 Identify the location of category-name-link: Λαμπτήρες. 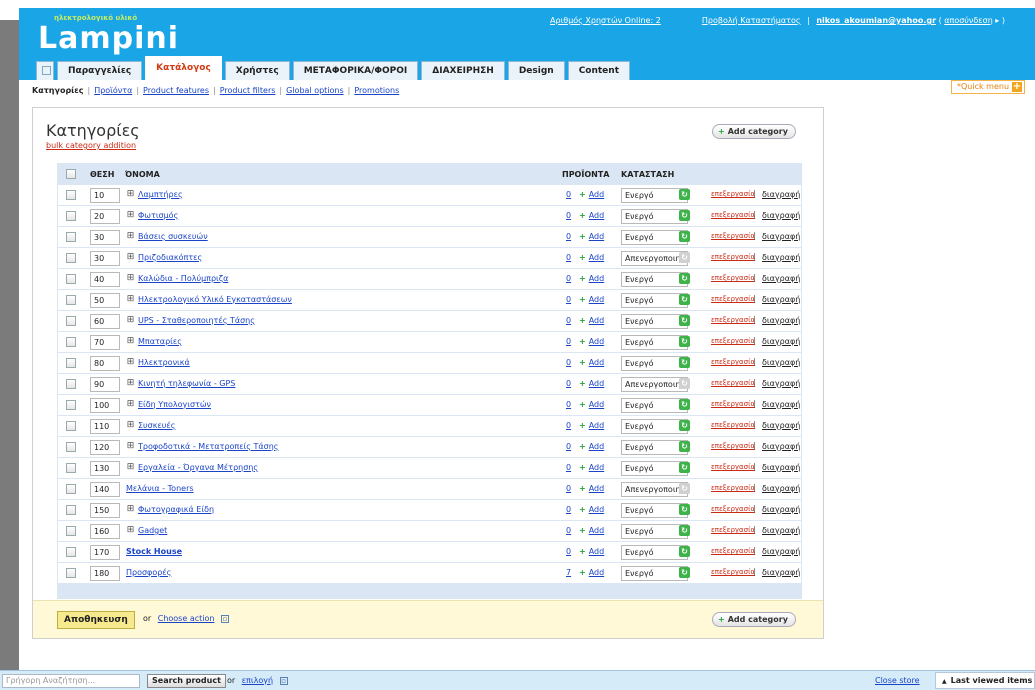
(160, 194).